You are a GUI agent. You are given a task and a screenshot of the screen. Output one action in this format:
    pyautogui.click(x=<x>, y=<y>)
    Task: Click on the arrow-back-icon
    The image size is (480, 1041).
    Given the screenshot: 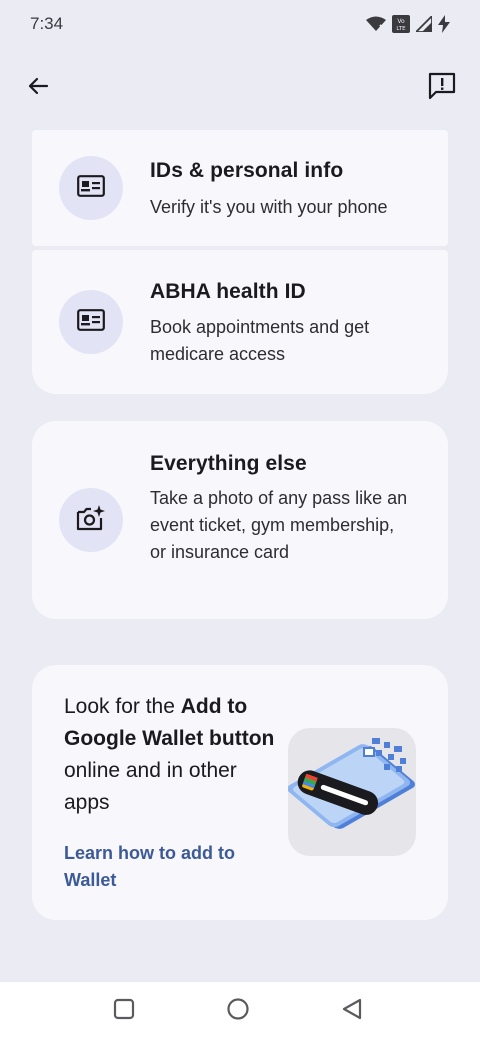 What is the action you would take?
    pyautogui.click(x=38, y=88)
    